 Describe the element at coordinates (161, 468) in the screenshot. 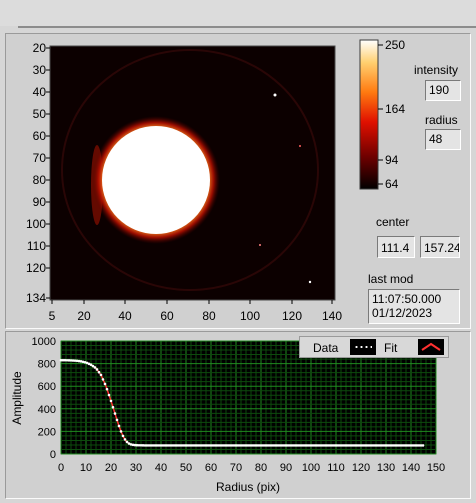

I see `chart-x-tick: 40` at that location.